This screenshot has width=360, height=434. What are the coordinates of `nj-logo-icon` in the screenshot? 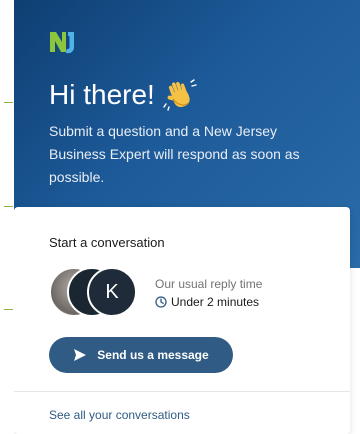 It's located at (62, 43).